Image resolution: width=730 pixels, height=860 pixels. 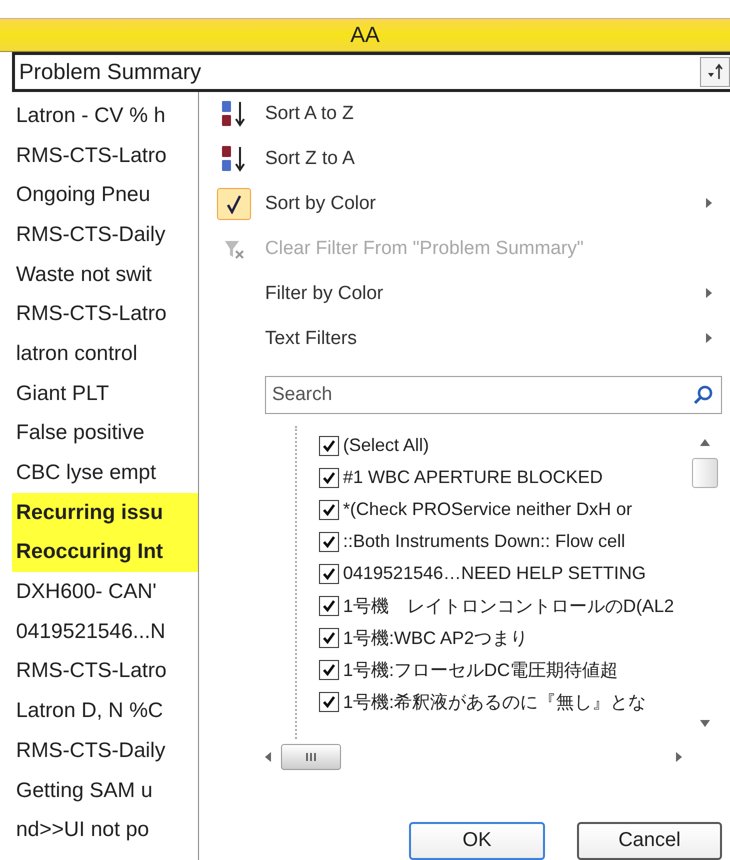 I want to click on table-cell-text: nd>>UI not po, so click(x=82, y=830).